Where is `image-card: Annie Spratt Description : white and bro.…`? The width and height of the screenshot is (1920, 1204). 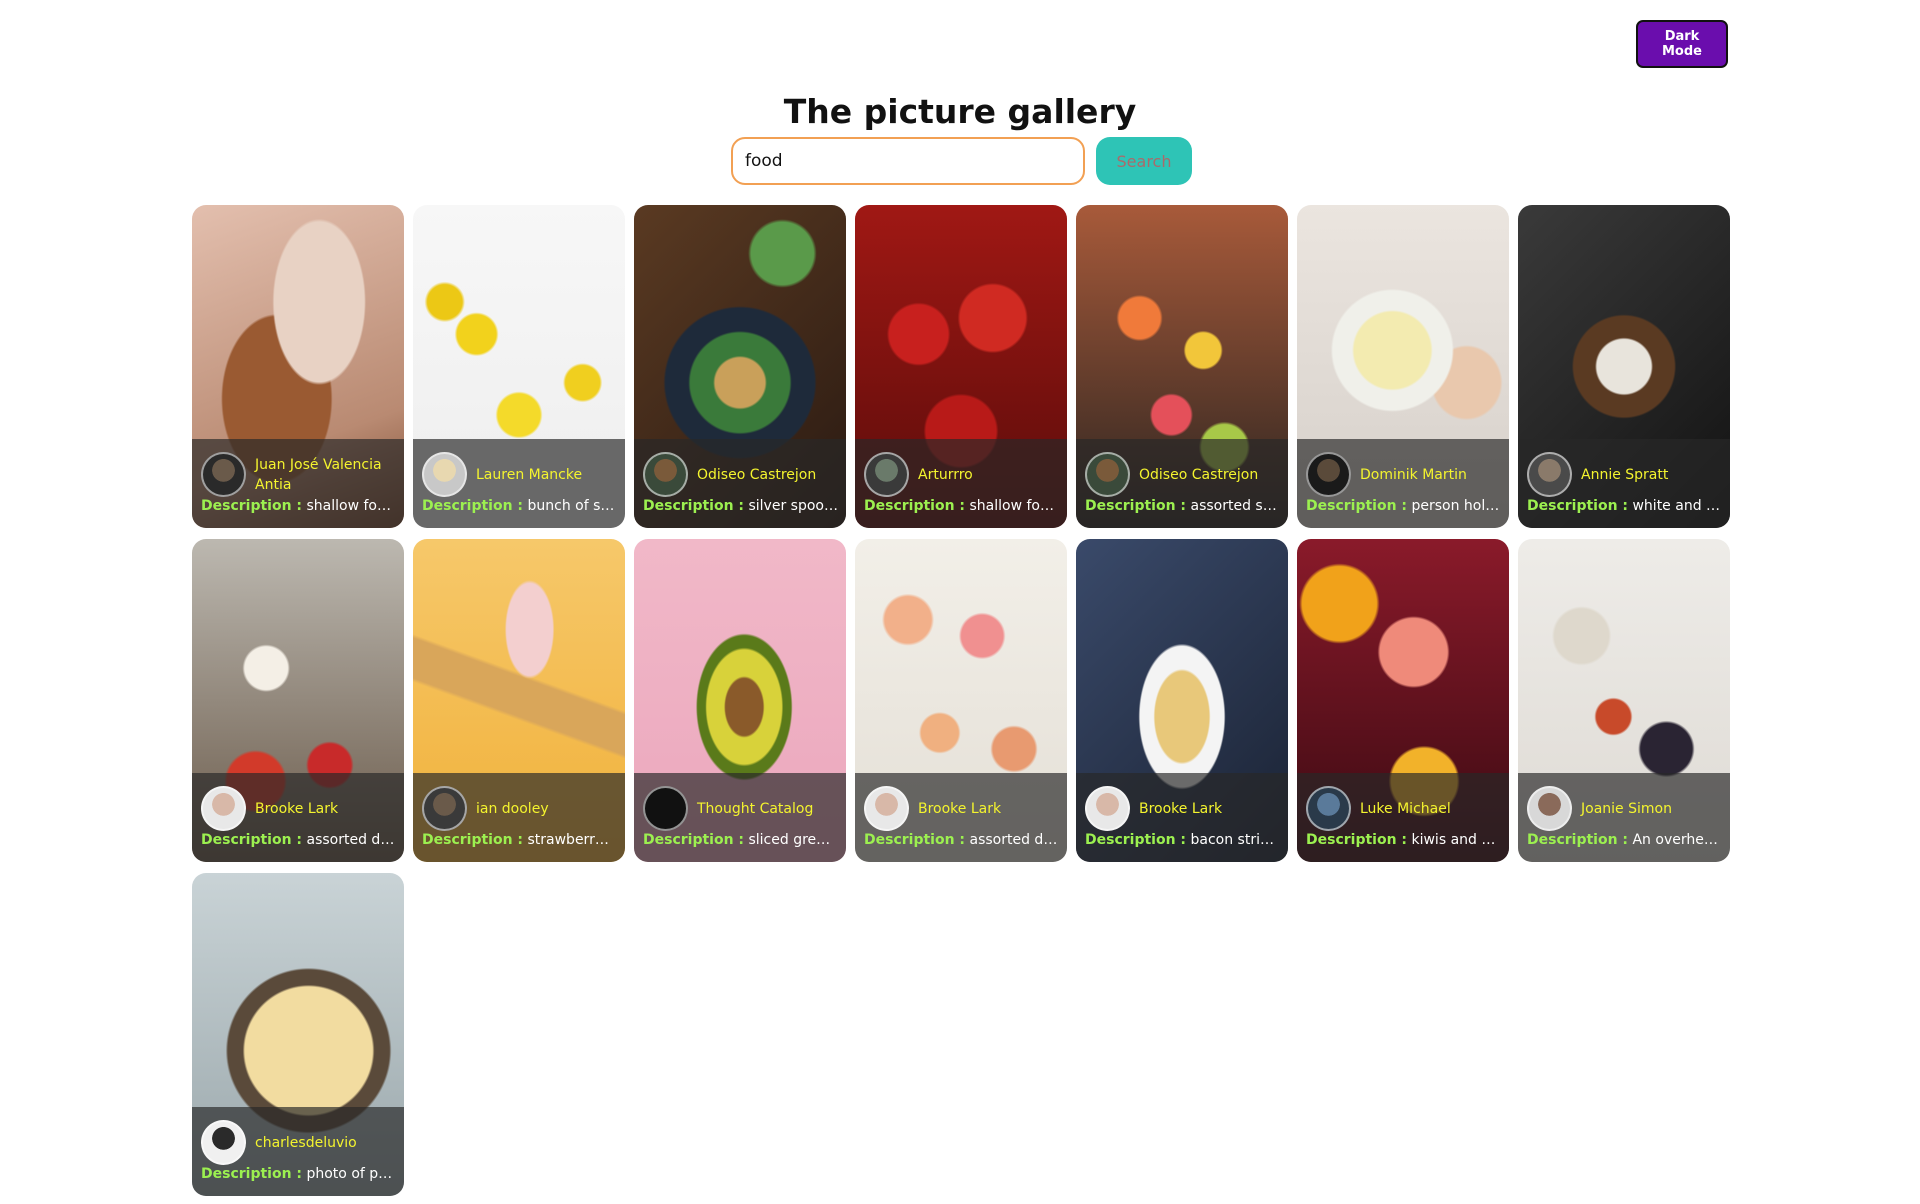
image-card: Annie Spratt Description : white and bro.… is located at coordinates (1624, 366).